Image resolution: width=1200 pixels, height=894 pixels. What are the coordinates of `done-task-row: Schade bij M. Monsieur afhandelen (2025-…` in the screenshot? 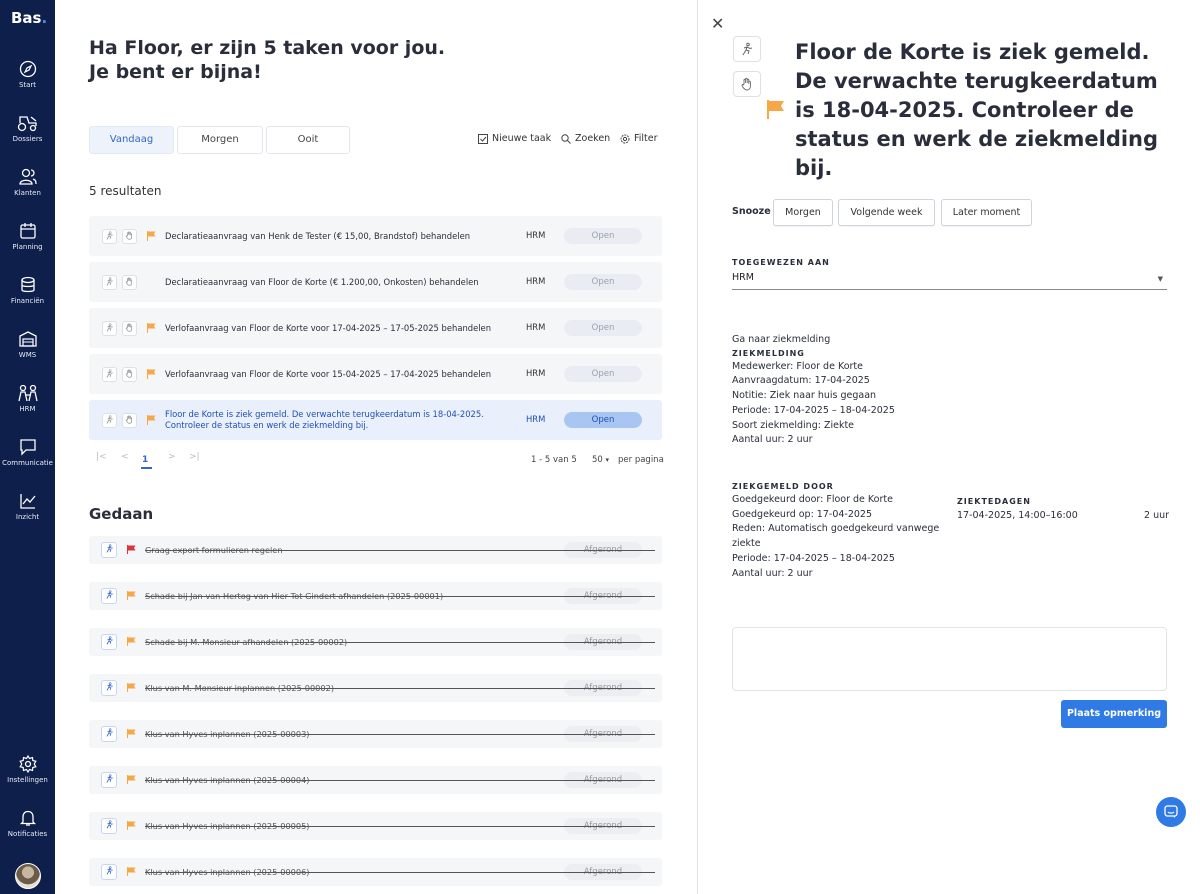 It's located at (375, 642).